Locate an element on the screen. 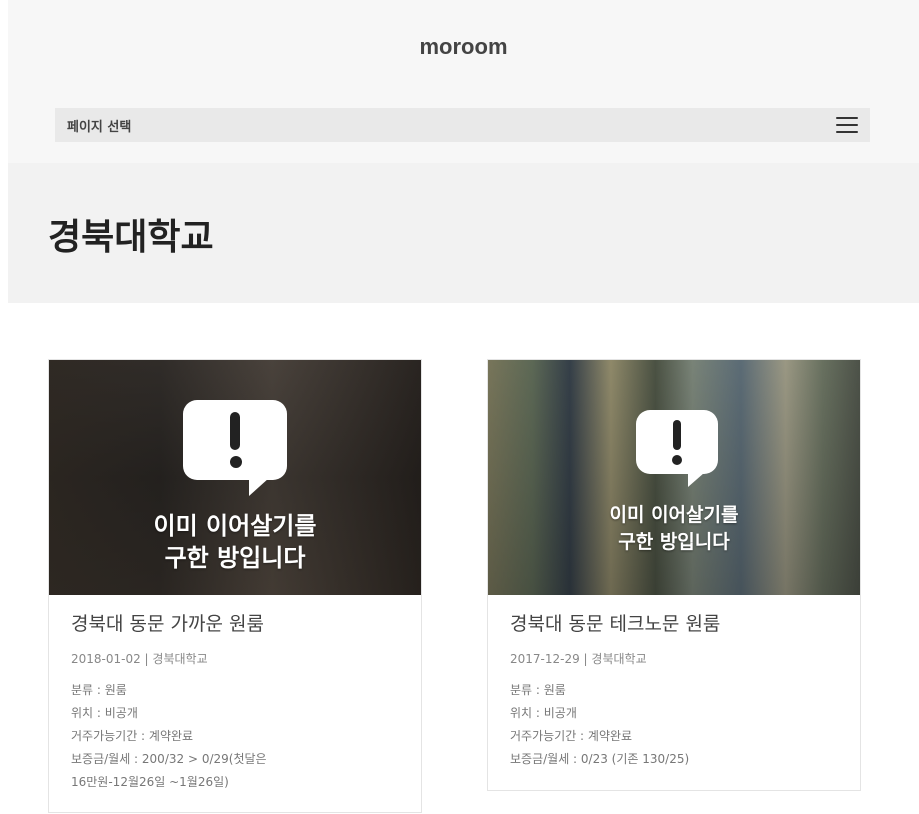 The height and width of the screenshot is (814, 919). listing-deposit-continued: 16만원-12월26일 ~1월26일) is located at coordinates (150, 782).